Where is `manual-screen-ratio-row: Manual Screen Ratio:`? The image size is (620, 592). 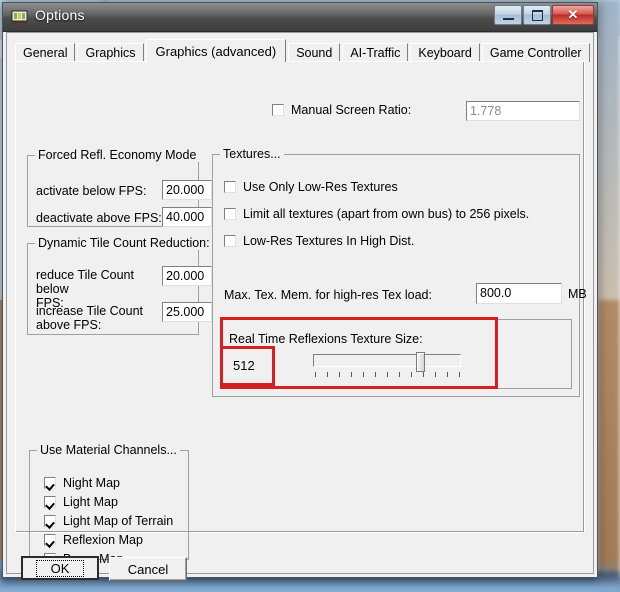 manual-screen-ratio-row: Manual Screen Ratio: is located at coordinates (341, 110).